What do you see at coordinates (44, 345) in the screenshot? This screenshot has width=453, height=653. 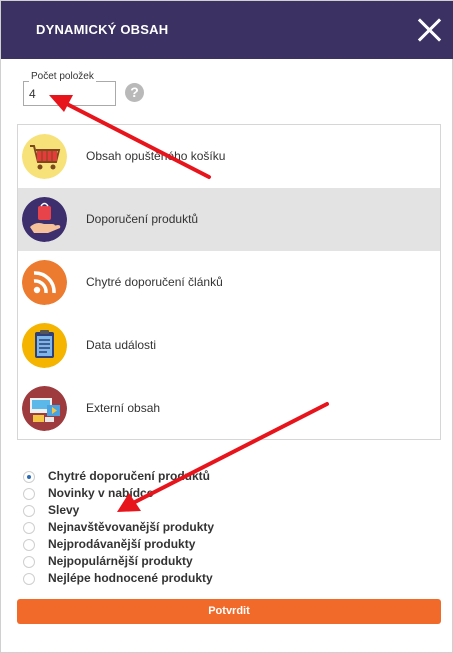 I see `clipboard-icon` at bounding box center [44, 345].